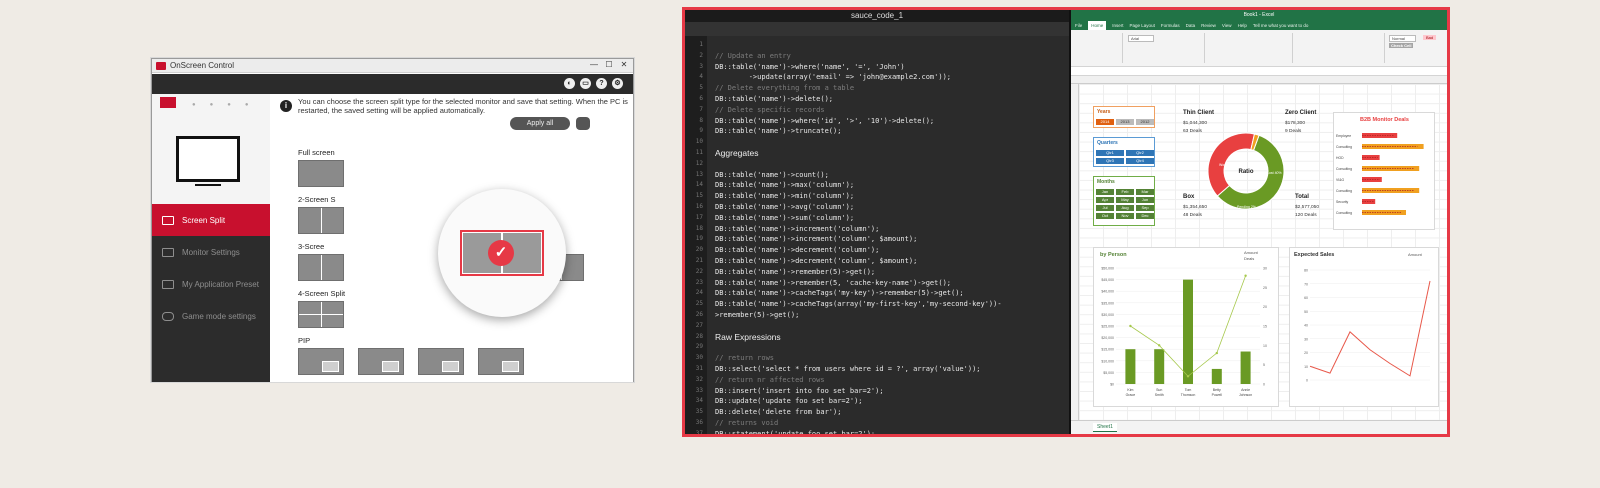 This screenshot has width=1600, height=488. What do you see at coordinates (699, 271) in the screenshot?
I see `line-number: 22` at bounding box center [699, 271].